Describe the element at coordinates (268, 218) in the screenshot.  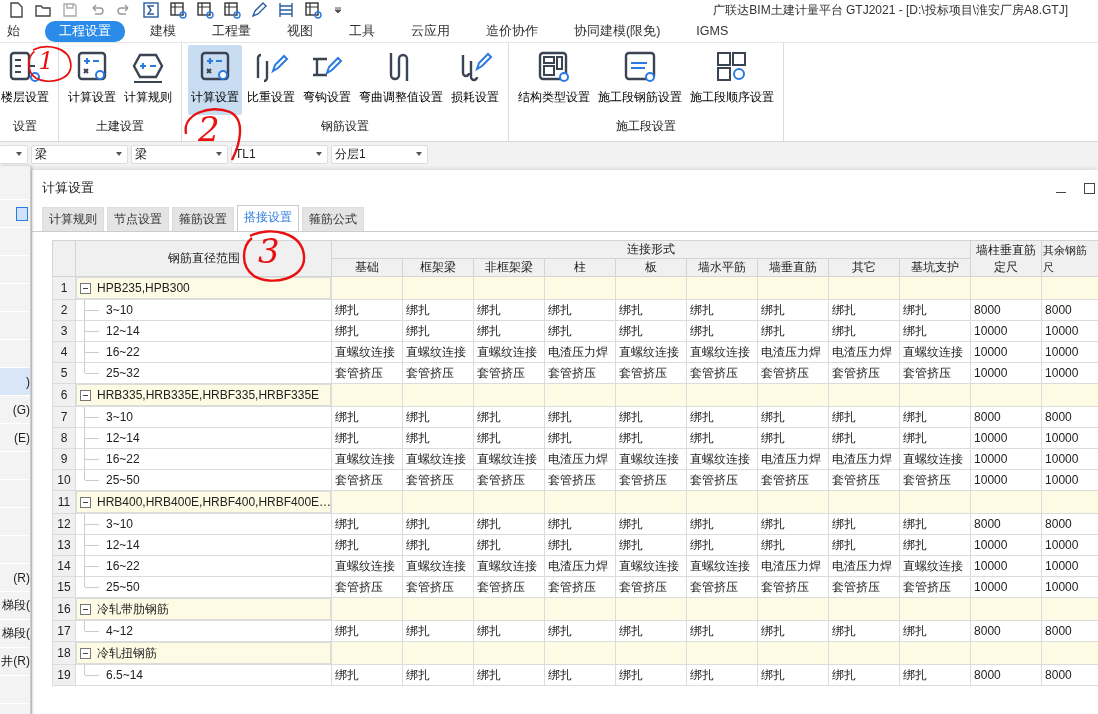
I see `tab: 搭接设置` at that location.